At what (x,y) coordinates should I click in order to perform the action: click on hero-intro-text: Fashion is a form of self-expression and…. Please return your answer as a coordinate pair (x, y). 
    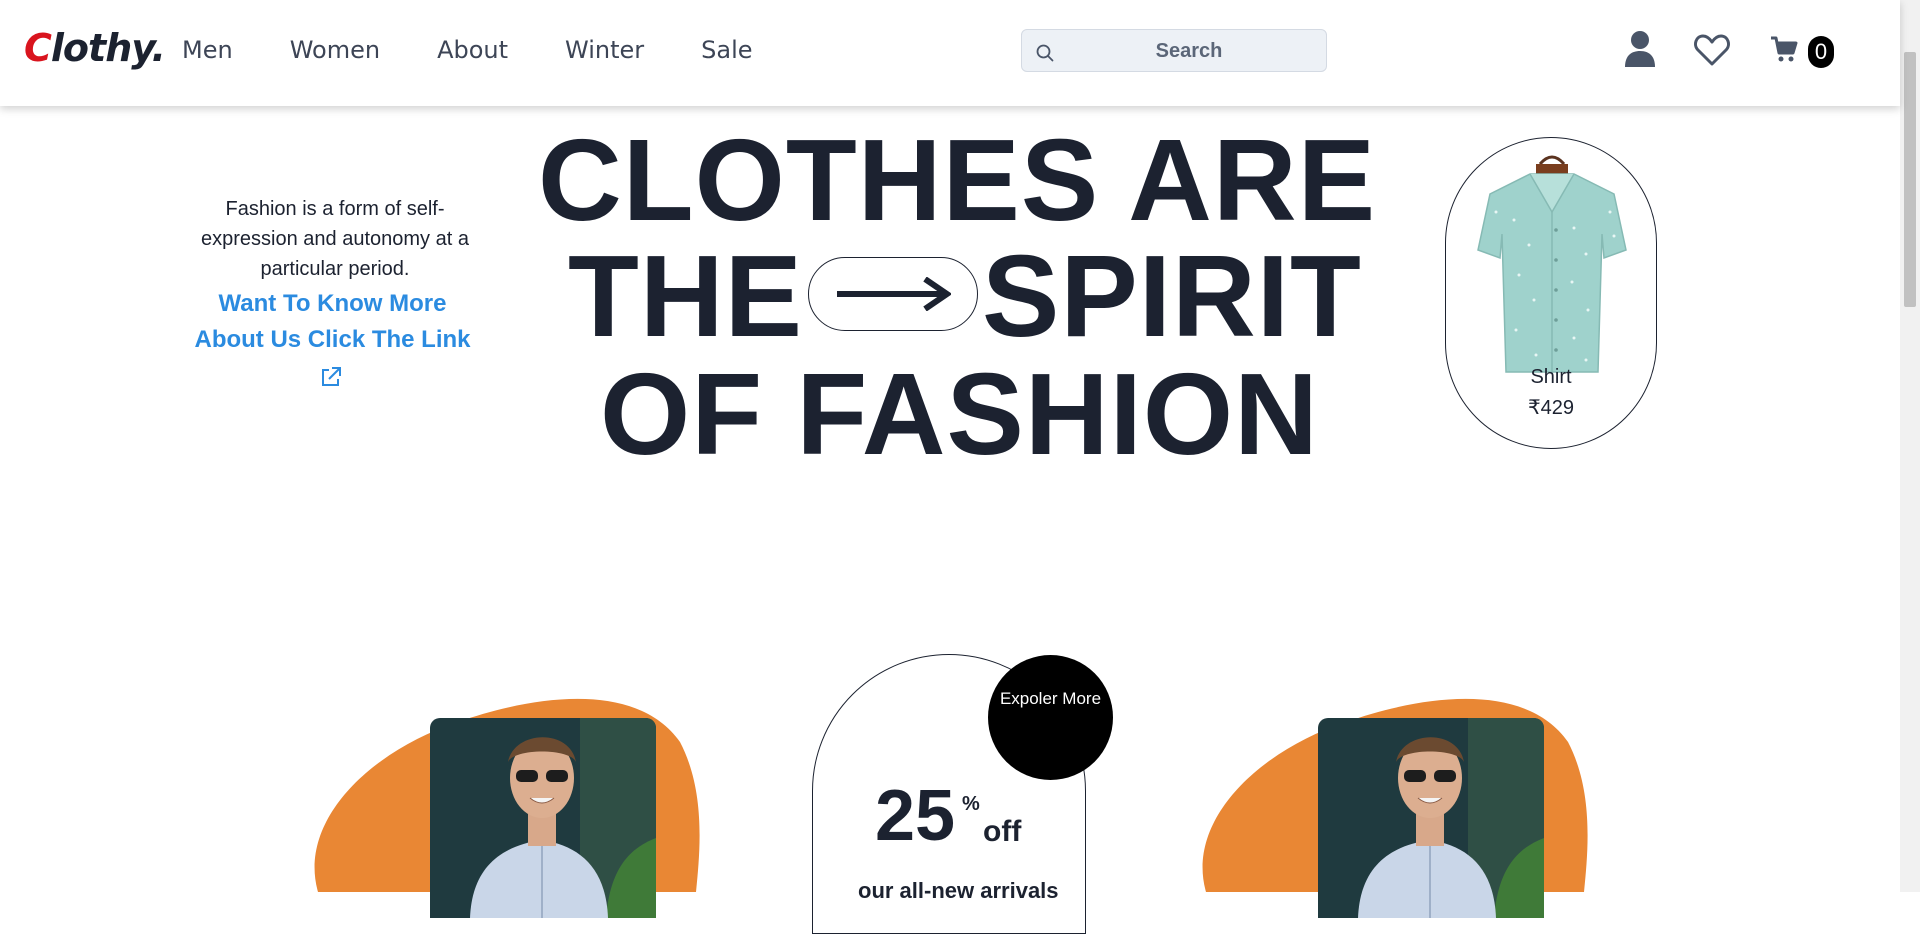
    Looking at the image, I should click on (335, 239).